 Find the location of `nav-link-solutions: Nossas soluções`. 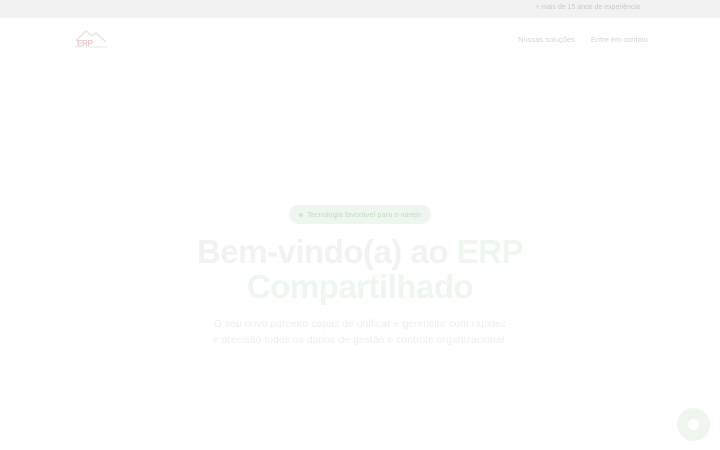

nav-link-solutions: Nossas soluções is located at coordinates (546, 39).